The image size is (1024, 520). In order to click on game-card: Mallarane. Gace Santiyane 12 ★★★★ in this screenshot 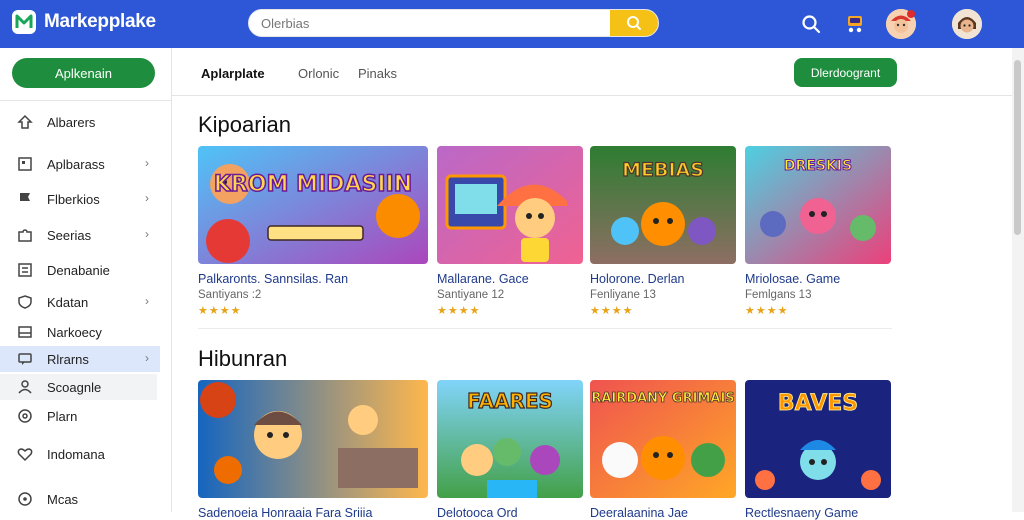, I will do `click(510, 231)`.